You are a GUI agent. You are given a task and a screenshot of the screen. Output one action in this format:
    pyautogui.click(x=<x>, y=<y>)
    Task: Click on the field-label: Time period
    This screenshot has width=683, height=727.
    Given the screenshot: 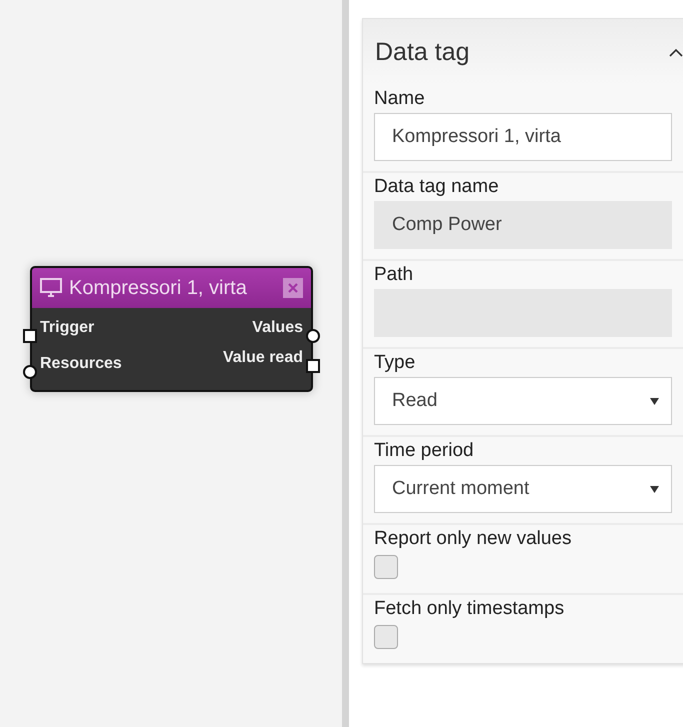 What is the action you would take?
    pyautogui.click(x=424, y=451)
    